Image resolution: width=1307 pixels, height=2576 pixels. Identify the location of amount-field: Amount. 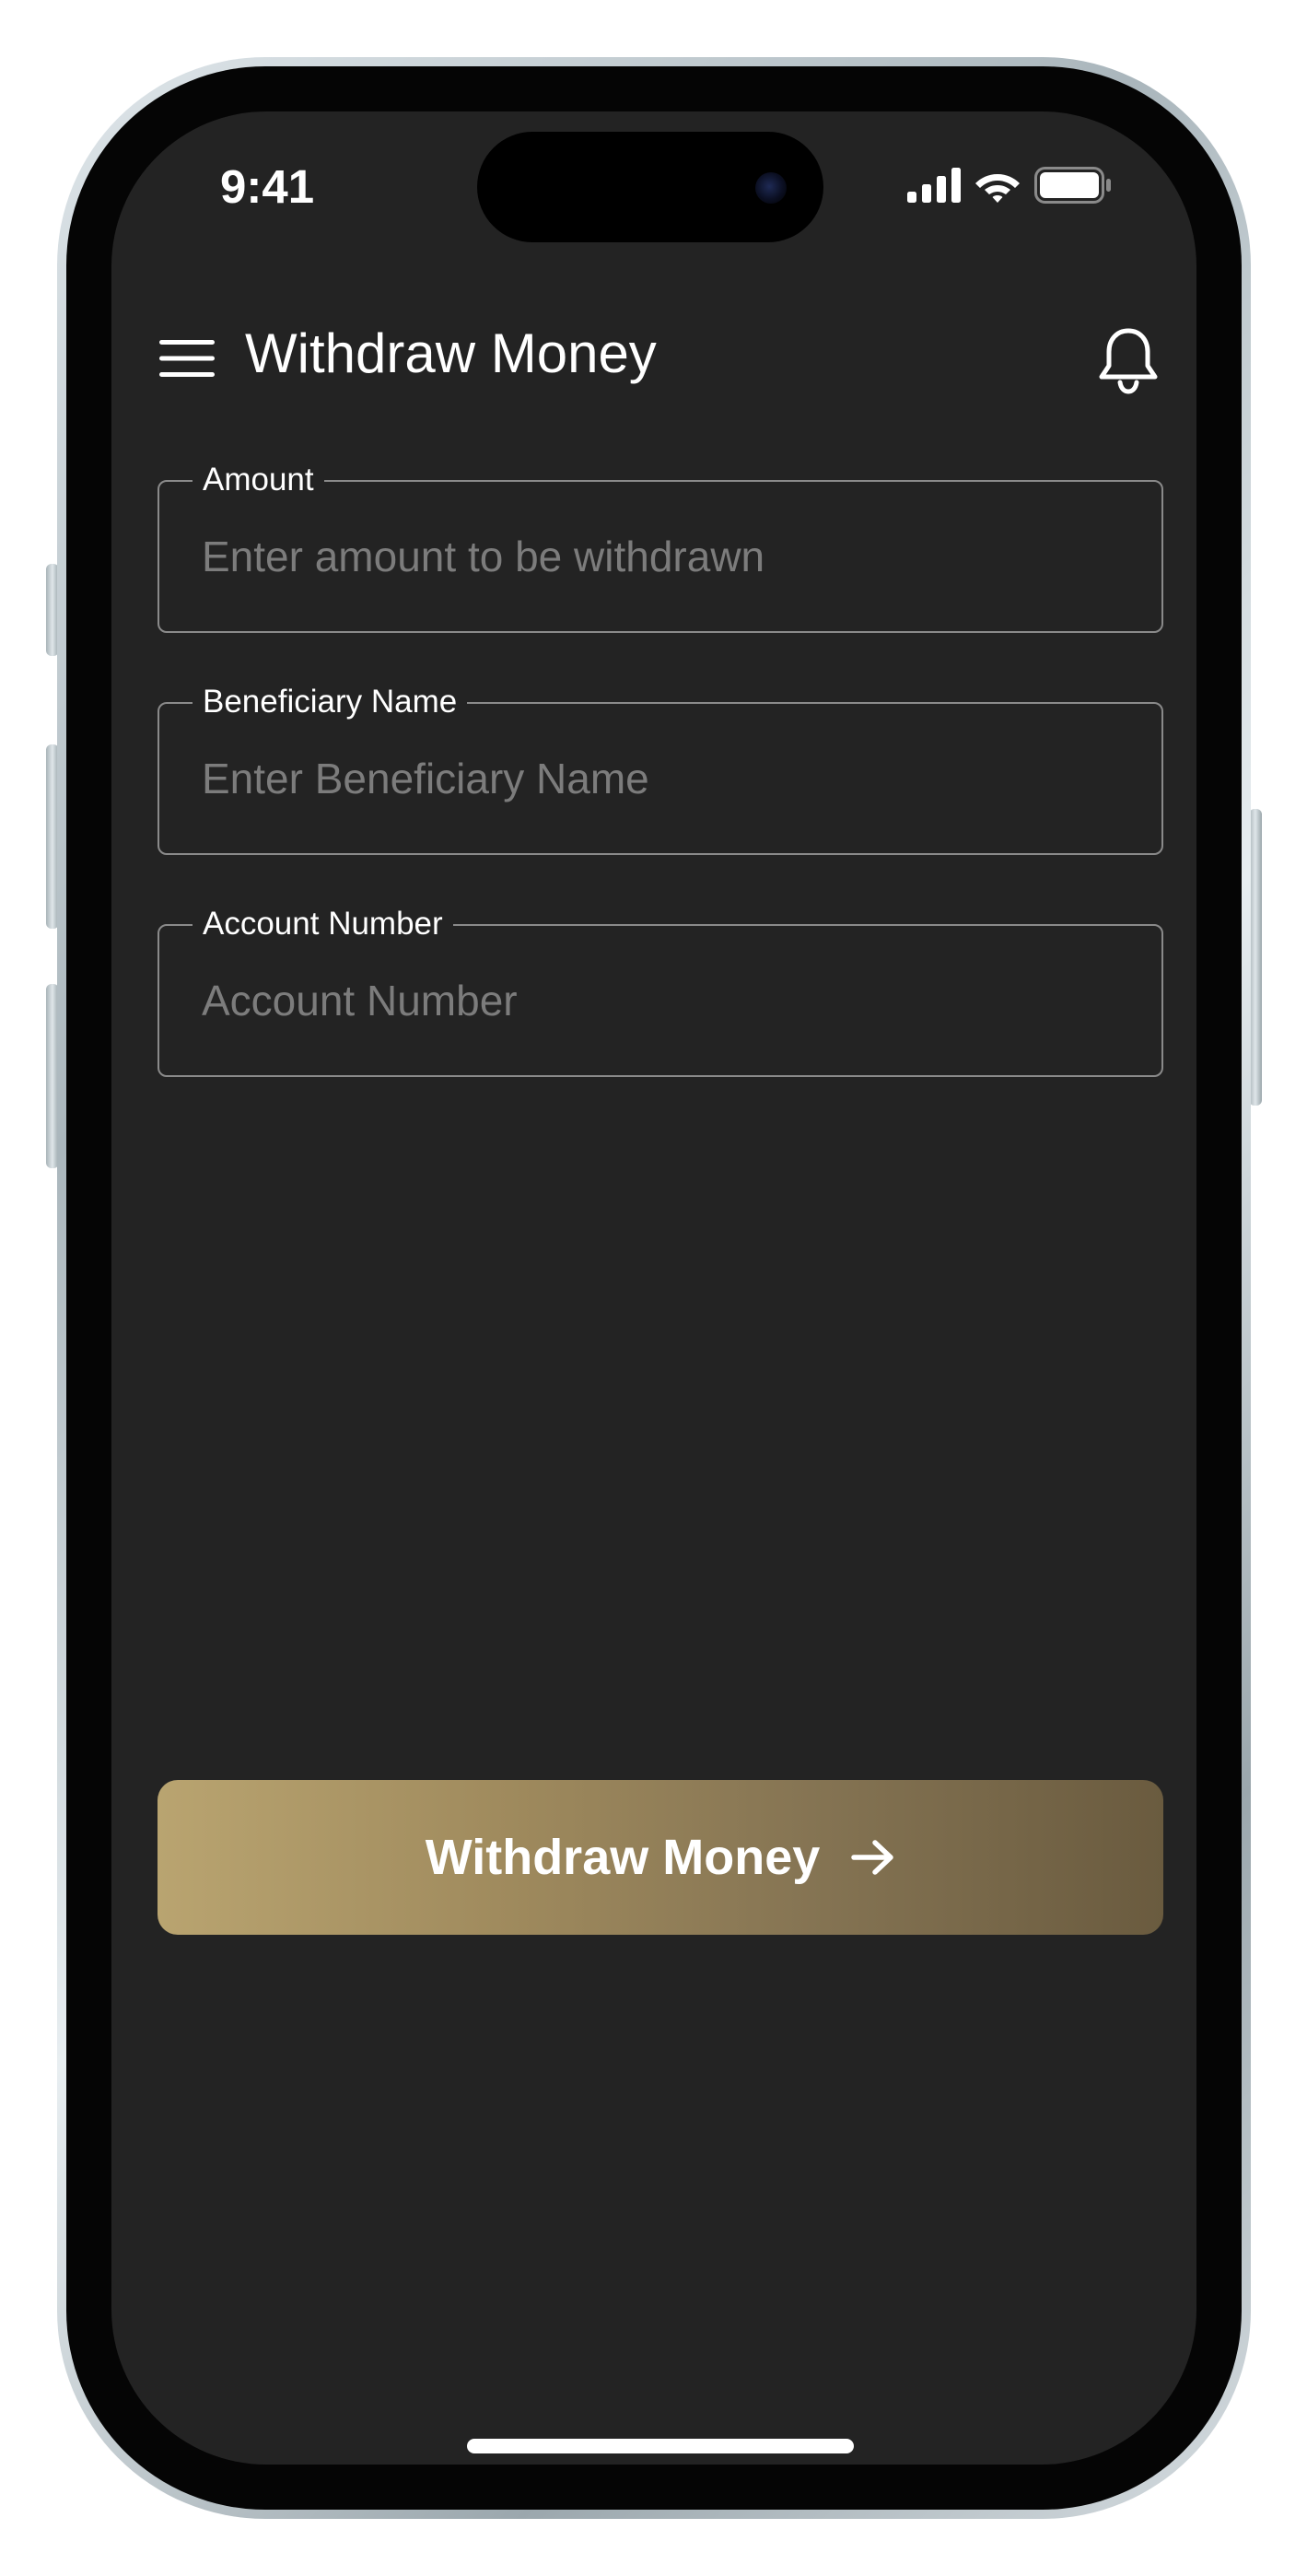
(660, 546).